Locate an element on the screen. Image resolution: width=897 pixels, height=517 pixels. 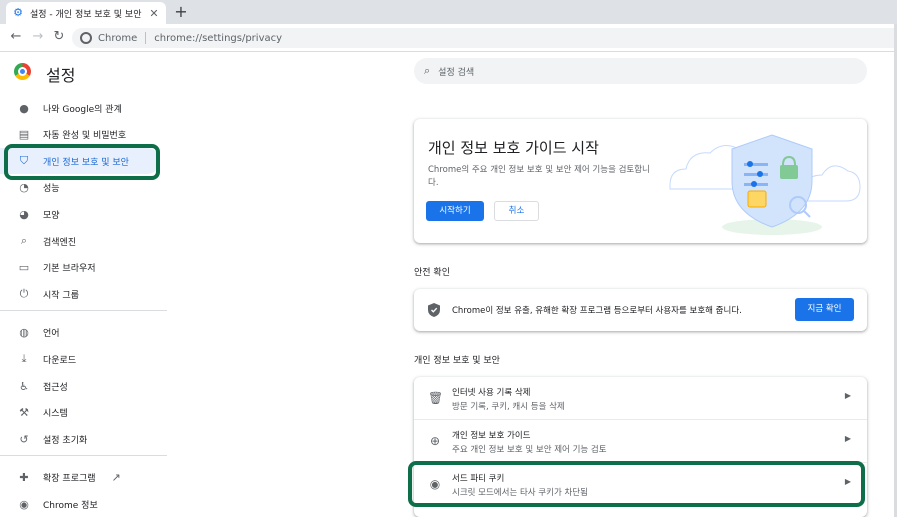
check-now-button: 지금 확인 is located at coordinates (824, 309).